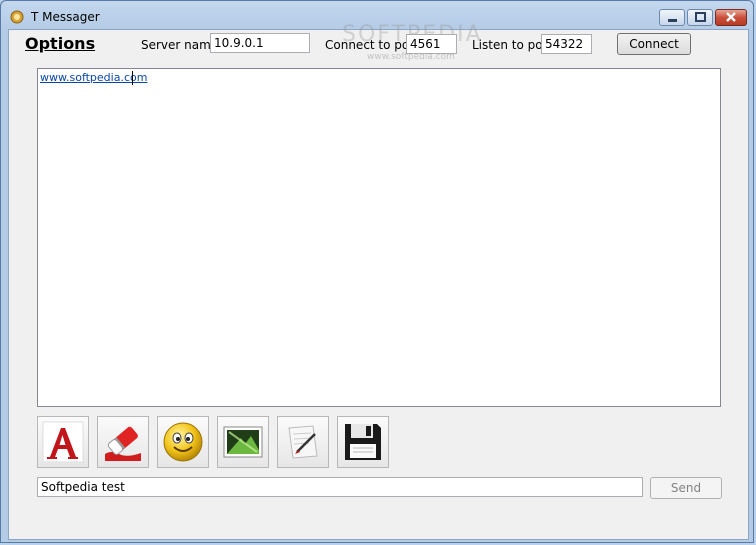  I want to click on font-icon, so click(63, 442).